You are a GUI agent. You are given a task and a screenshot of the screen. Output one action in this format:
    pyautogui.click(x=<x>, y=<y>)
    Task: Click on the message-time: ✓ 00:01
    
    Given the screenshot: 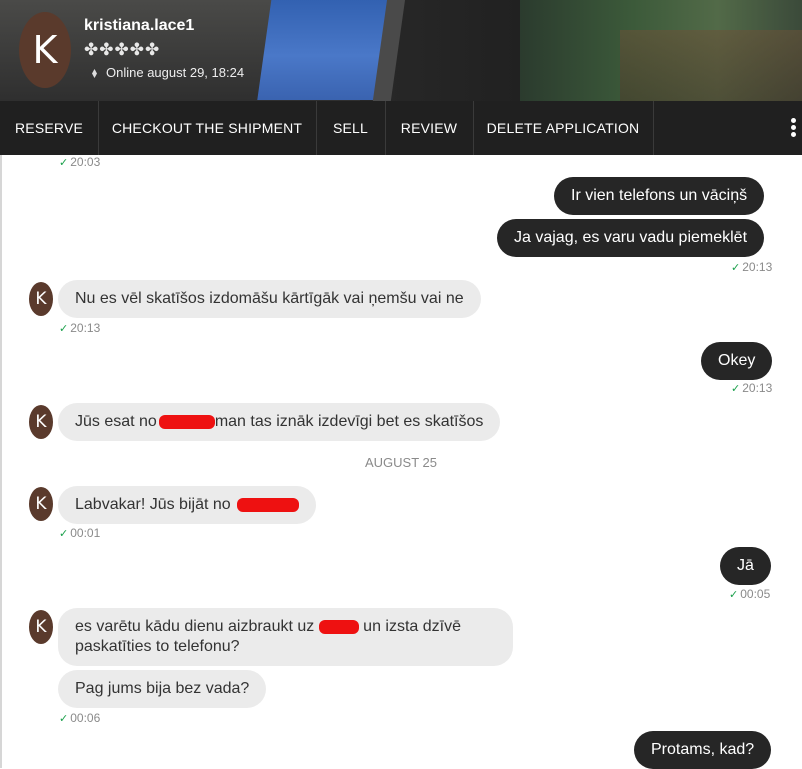 What is the action you would take?
    pyautogui.click(x=80, y=533)
    